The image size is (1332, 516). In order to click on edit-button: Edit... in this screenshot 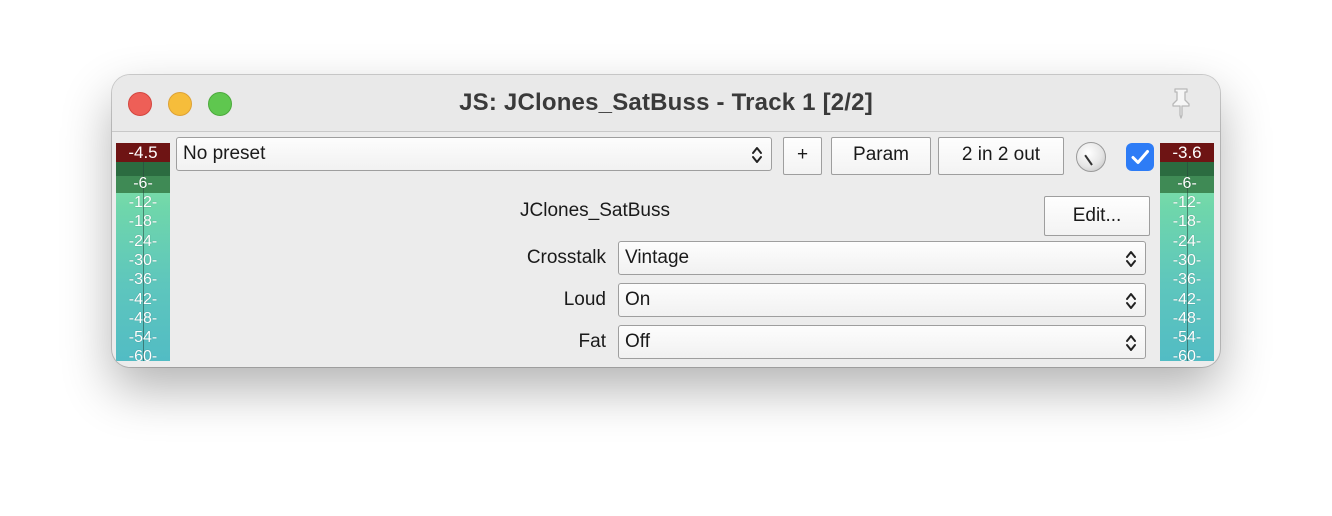, I will do `click(1097, 216)`.